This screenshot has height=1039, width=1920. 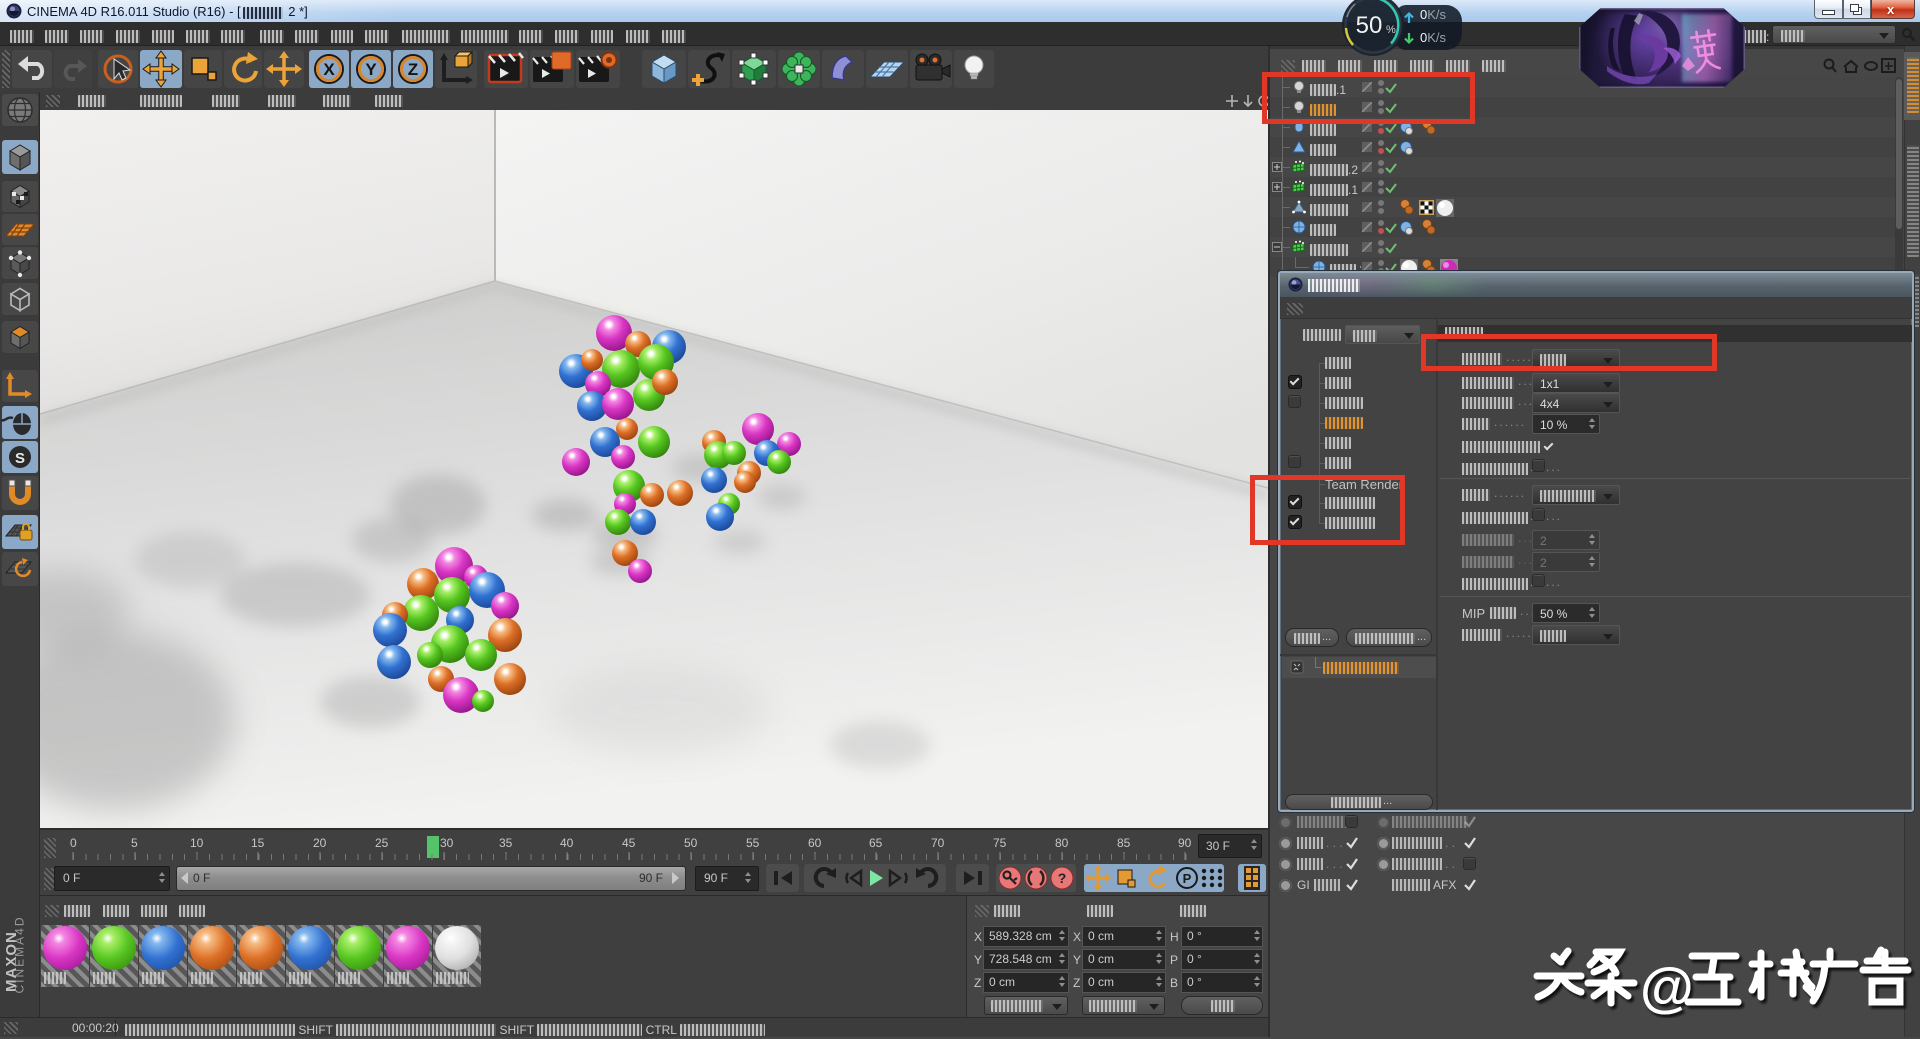 What do you see at coordinates (413, 69) in the screenshot?
I see `svg-text: Z` at bounding box center [413, 69].